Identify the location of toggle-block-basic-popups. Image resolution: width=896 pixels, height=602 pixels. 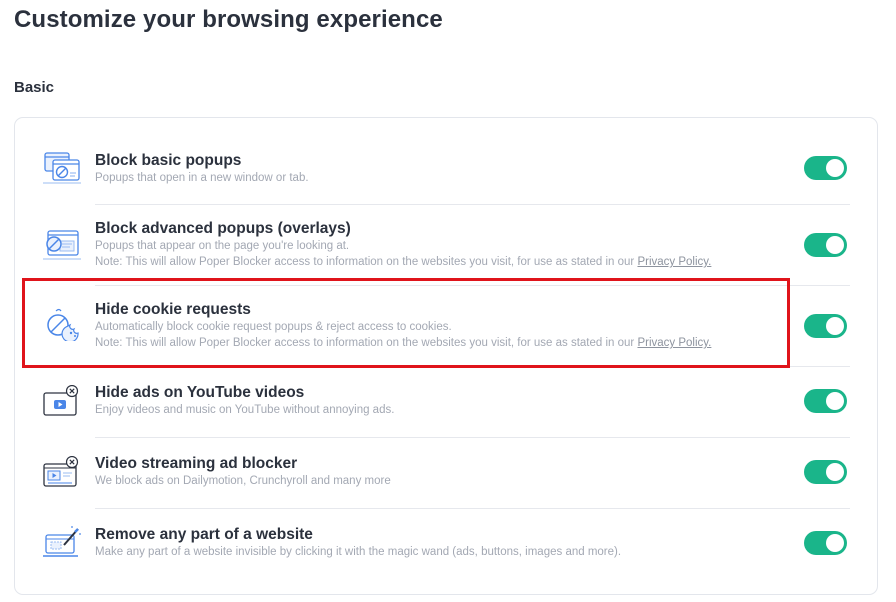
(825, 168).